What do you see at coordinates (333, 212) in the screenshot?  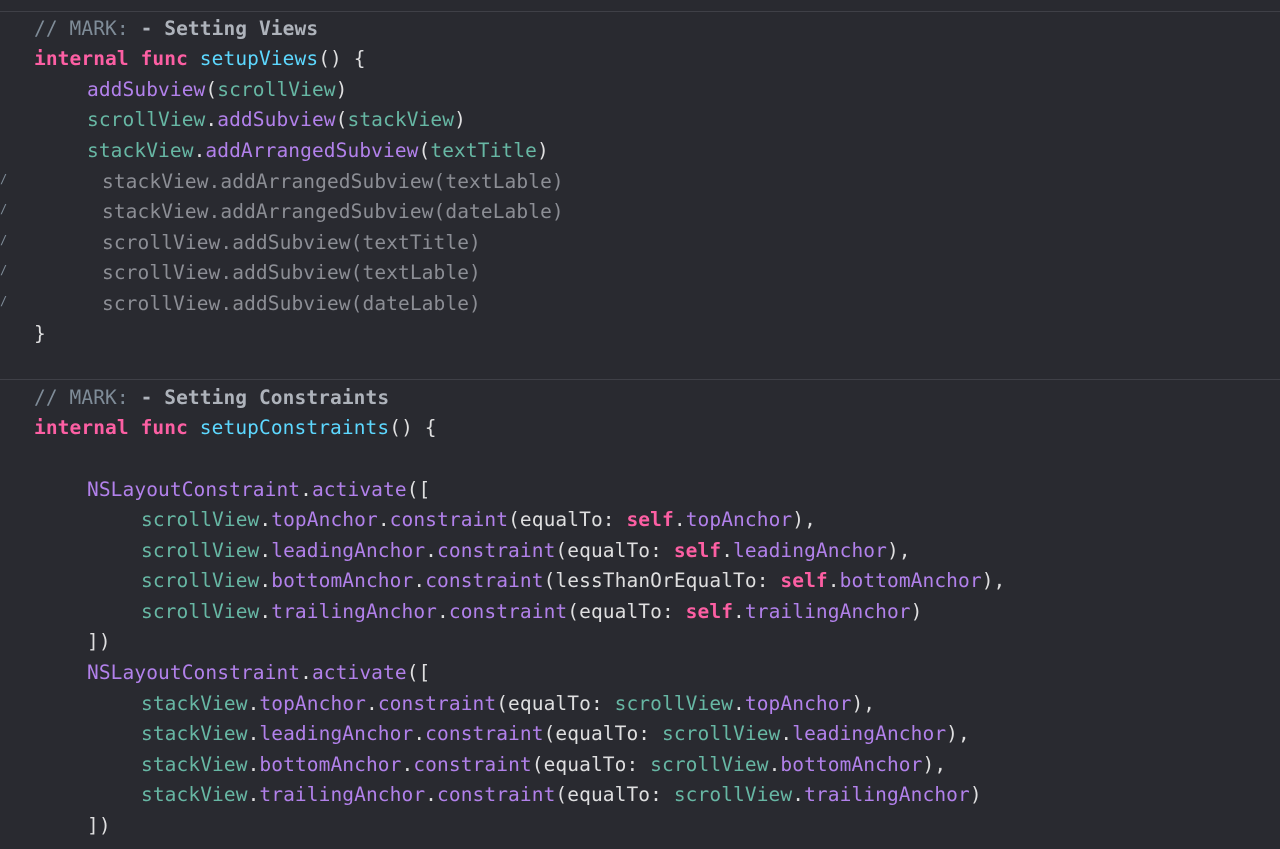 I see `commented-code-line: stackView.addArrangedSubview(dateLable)` at bounding box center [333, 212].